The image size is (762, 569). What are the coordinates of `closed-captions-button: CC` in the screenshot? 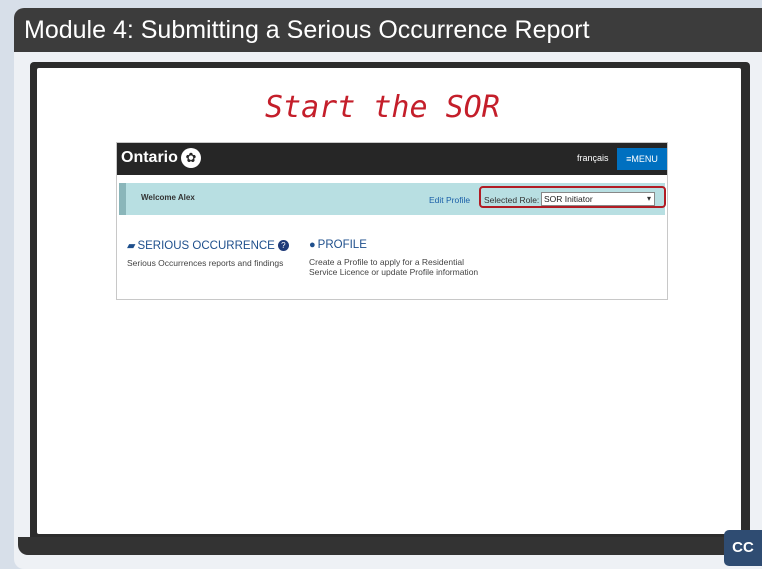 It's located at (743, 548).